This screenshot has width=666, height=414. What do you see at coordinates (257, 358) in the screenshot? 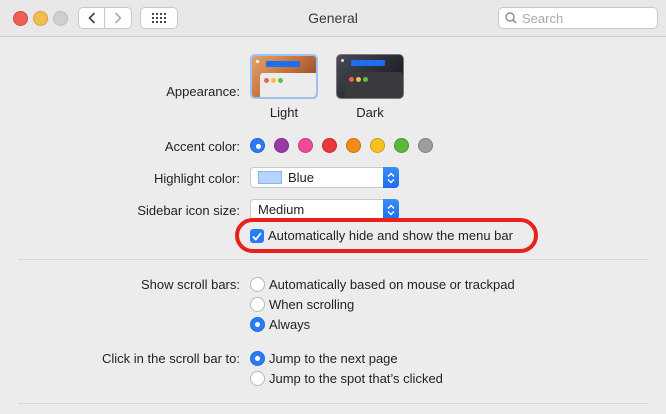
I see `jump-next-page-radio` at bounding box center [257, 358].